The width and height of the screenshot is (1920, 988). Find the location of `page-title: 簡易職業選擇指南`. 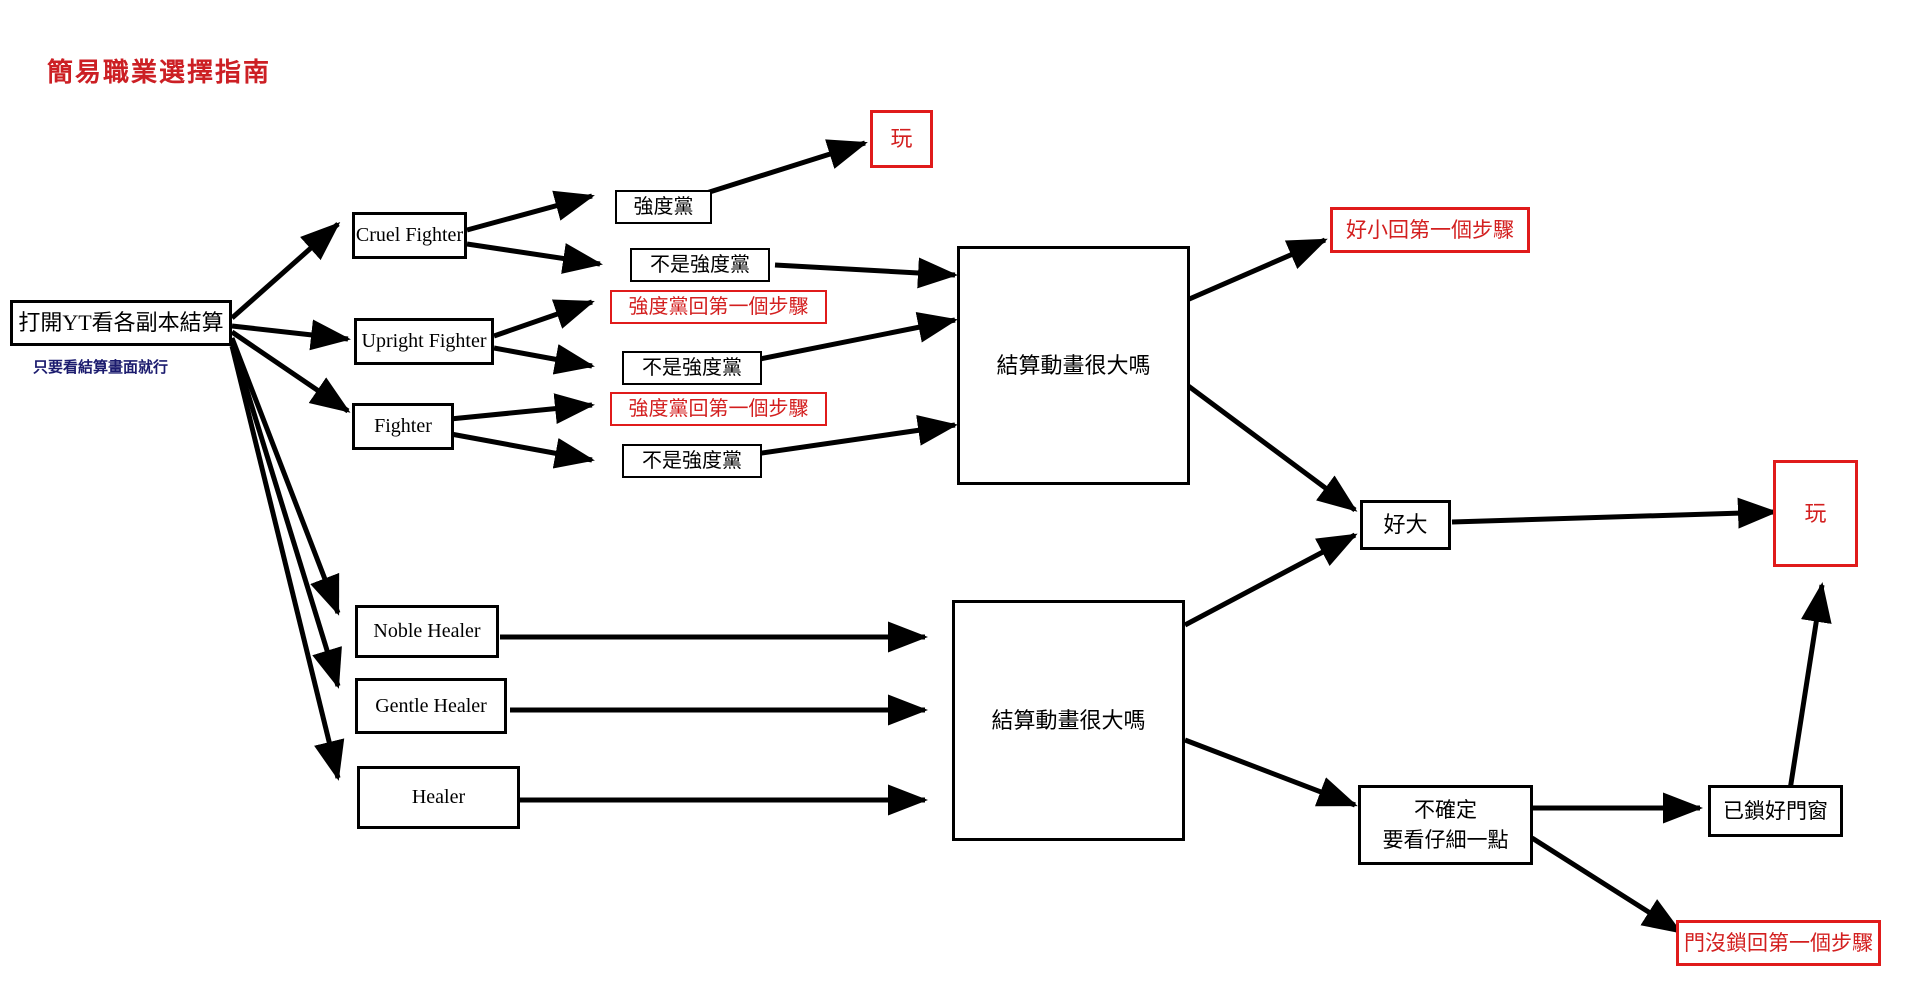

page-title: 簡易職業選擇指南 is located at coordinates (159, 72).